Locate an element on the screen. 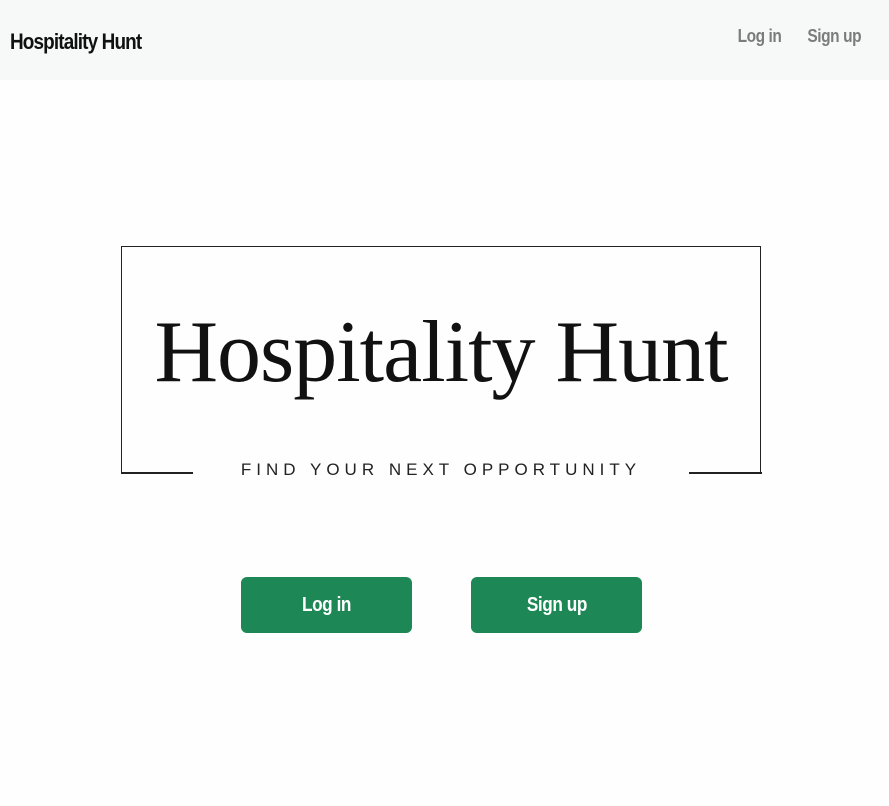  login-button-label: Log in is located at coordinates (326, 604).